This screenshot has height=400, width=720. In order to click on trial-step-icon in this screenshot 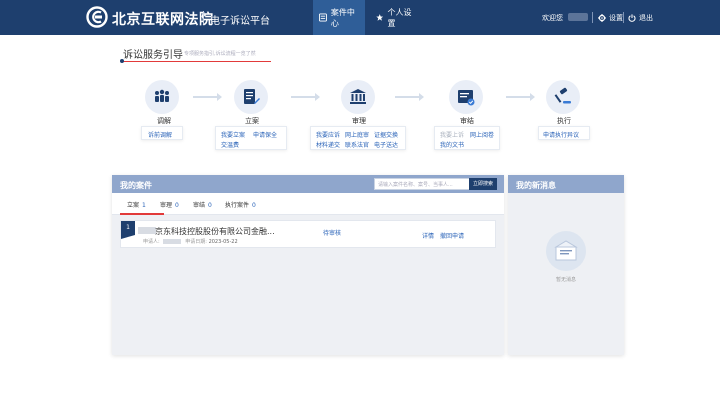, I will do `click(358, 97)`.